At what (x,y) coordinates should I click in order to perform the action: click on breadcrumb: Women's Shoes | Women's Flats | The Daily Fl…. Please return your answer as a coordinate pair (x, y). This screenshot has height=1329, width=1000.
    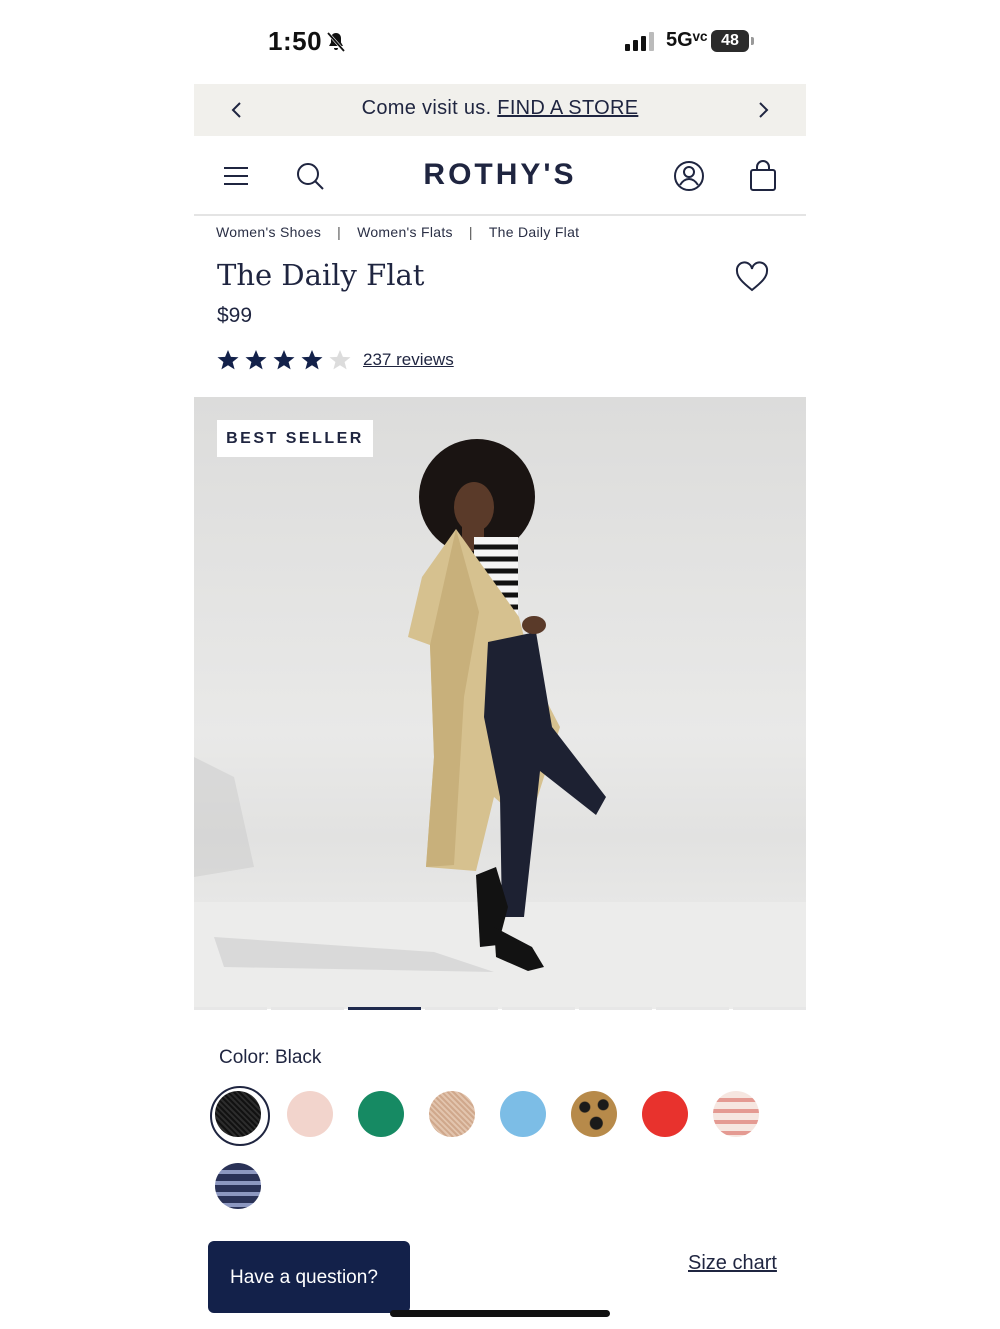
    Looking at the image, I should click on (397, 232).